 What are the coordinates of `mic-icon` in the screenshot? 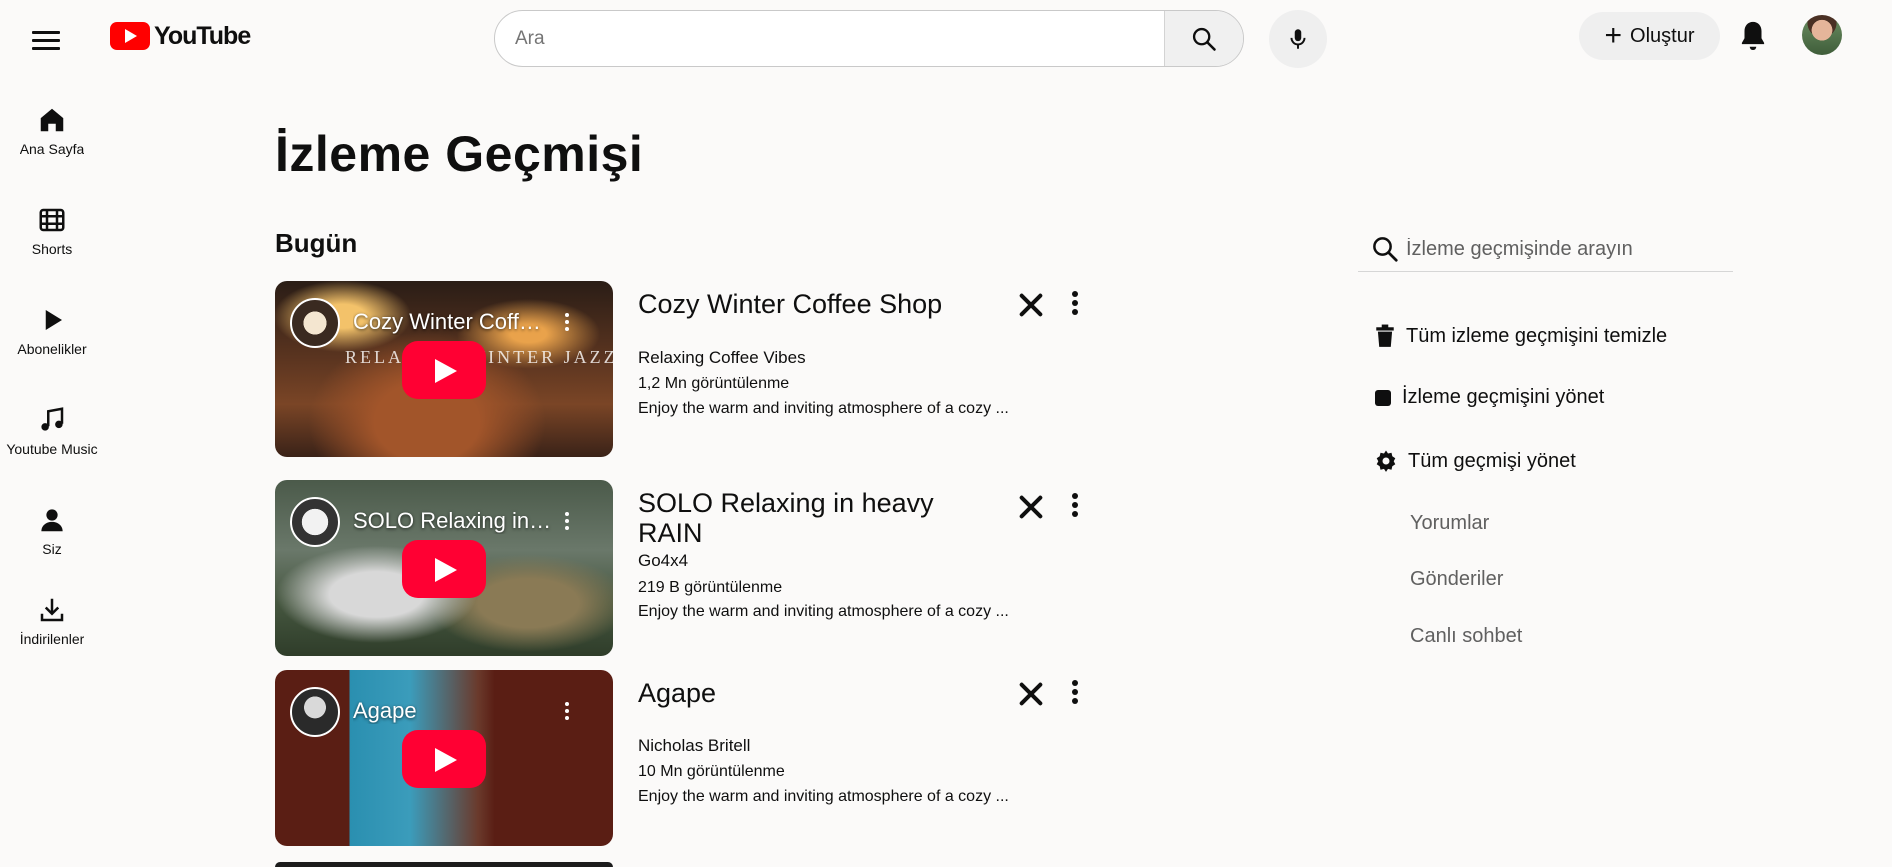 It's located at (1298, 39).